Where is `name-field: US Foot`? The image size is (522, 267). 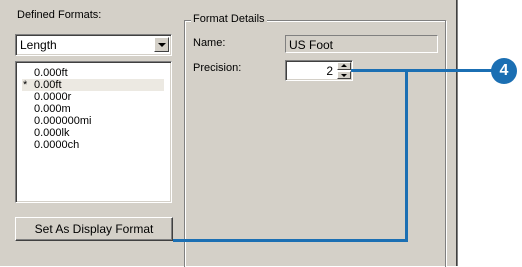 name-field: US Foot is located at coordinates (361, 44).